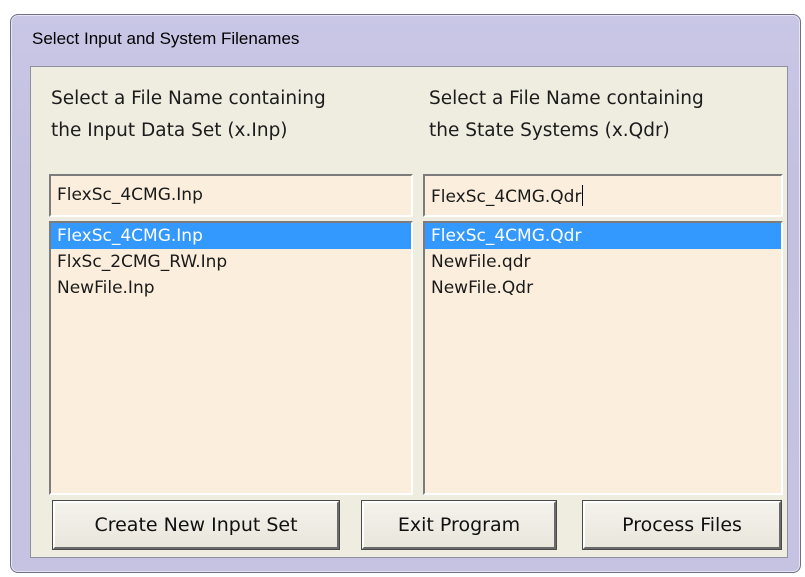  I want to click on state-file-list-item: NewFile.Qdr, so click(603, 288).